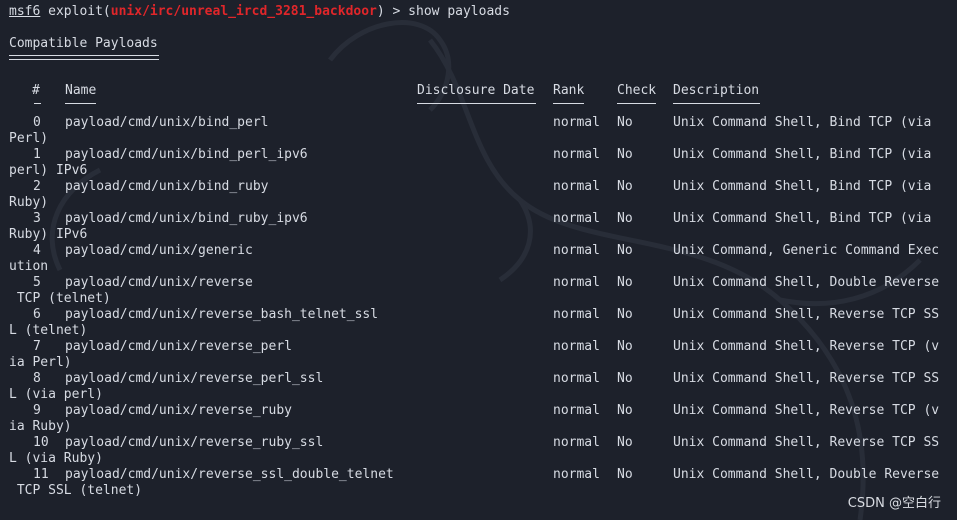 The height and width of the screenshot is (520, 957). I want to click on cell-num: 9, so click(37, 410).